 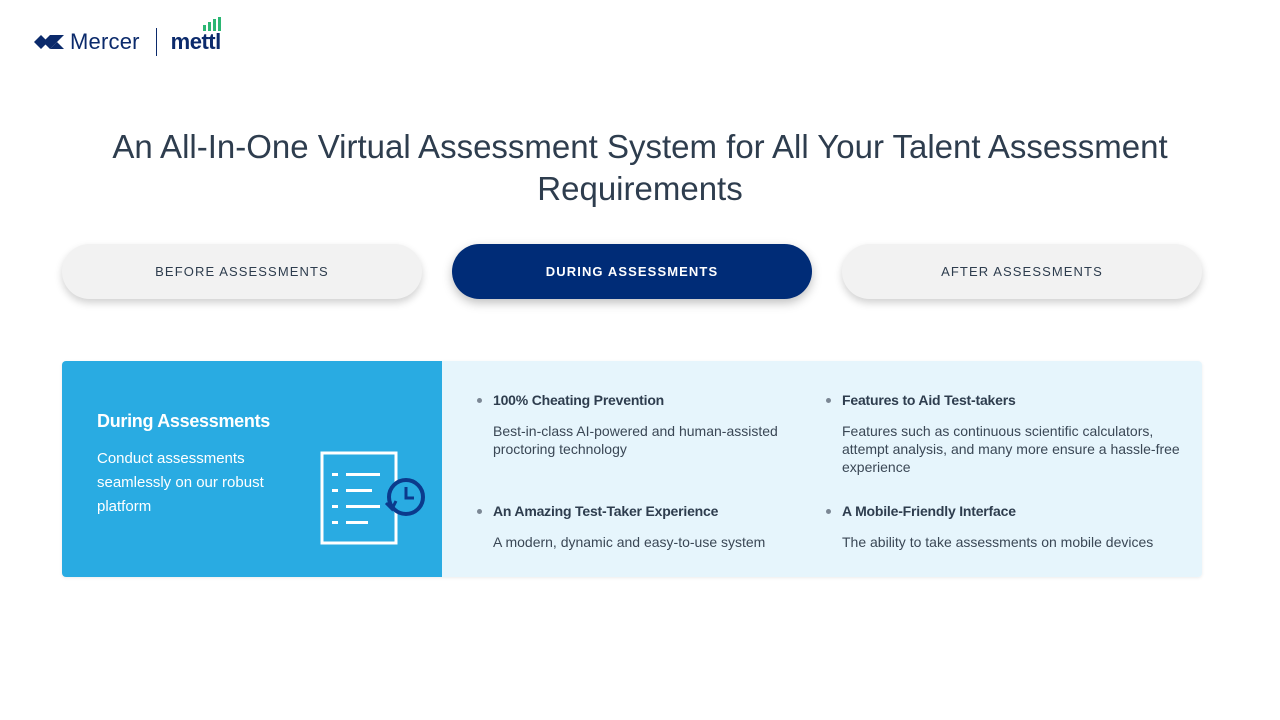 What do you see at coordinates (929, 511) in the screenshot?
I see `feature-title: A Mobile-Friendly Interface` at bounding box center [929, 511].